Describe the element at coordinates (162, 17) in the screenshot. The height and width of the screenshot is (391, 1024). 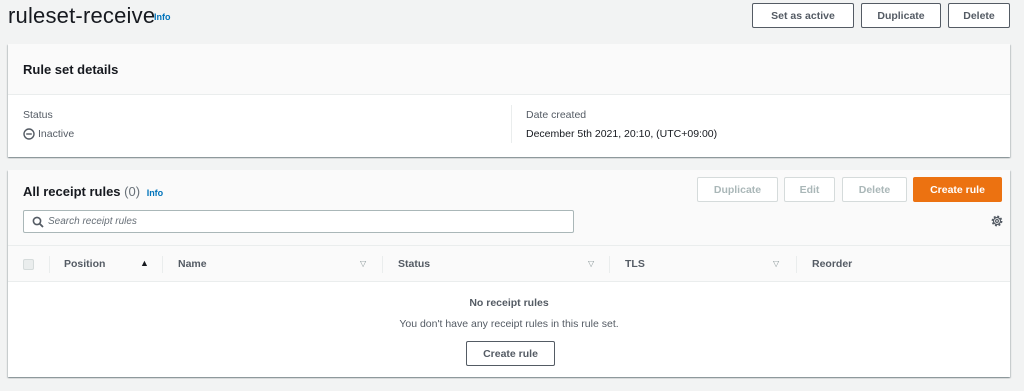
I see `title-info-link: Info` at that location.